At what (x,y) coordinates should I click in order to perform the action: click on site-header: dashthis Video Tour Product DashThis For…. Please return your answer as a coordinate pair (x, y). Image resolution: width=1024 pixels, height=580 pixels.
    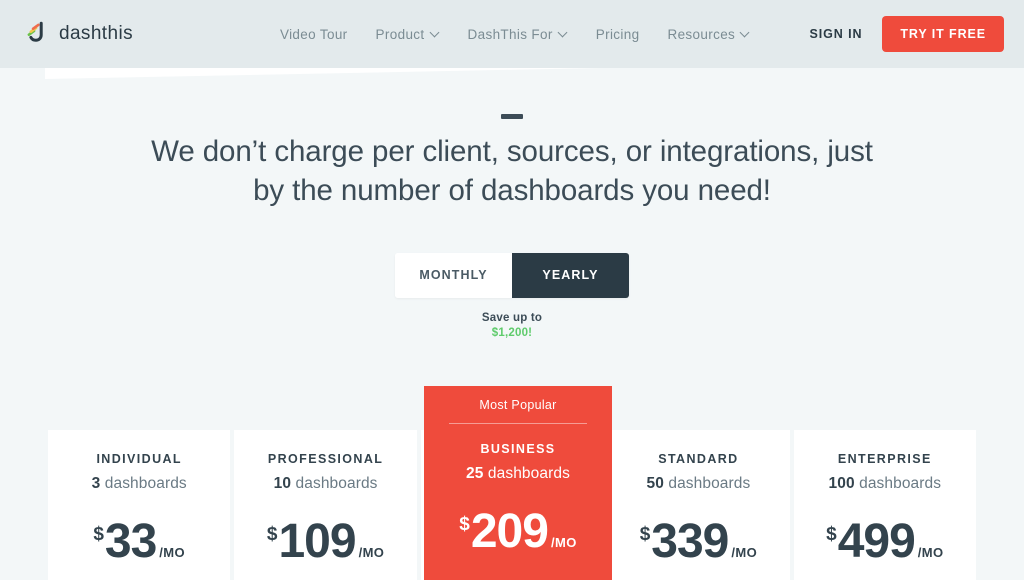
    Looking at the image, I should click on (512, 34).